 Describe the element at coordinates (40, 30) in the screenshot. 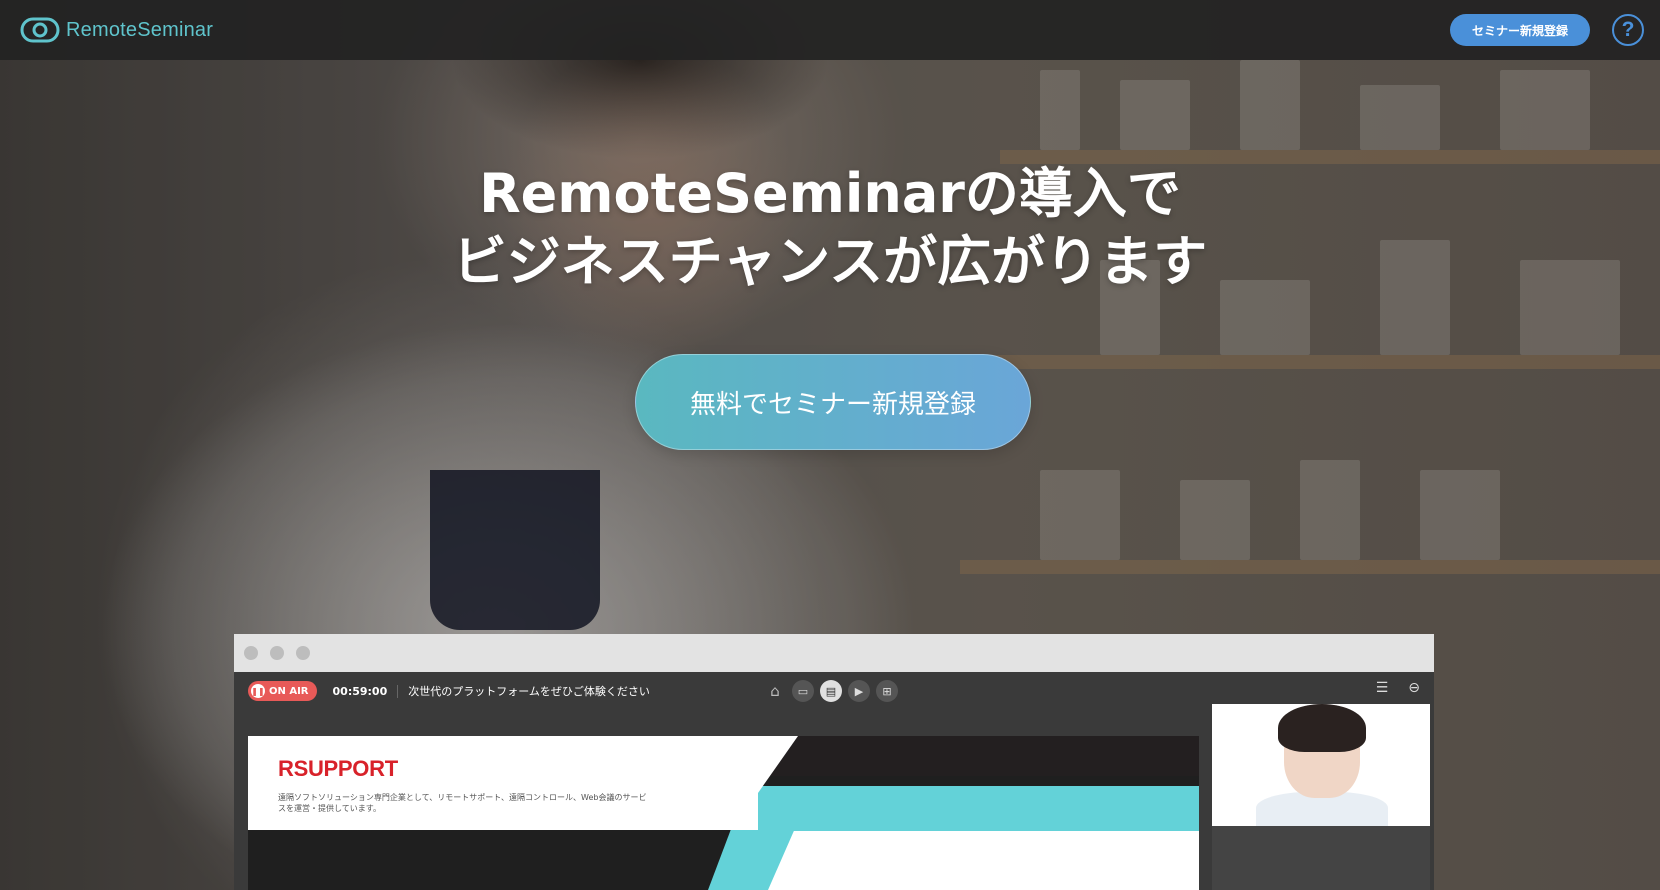

I see `brand-logo-icon` at that location.